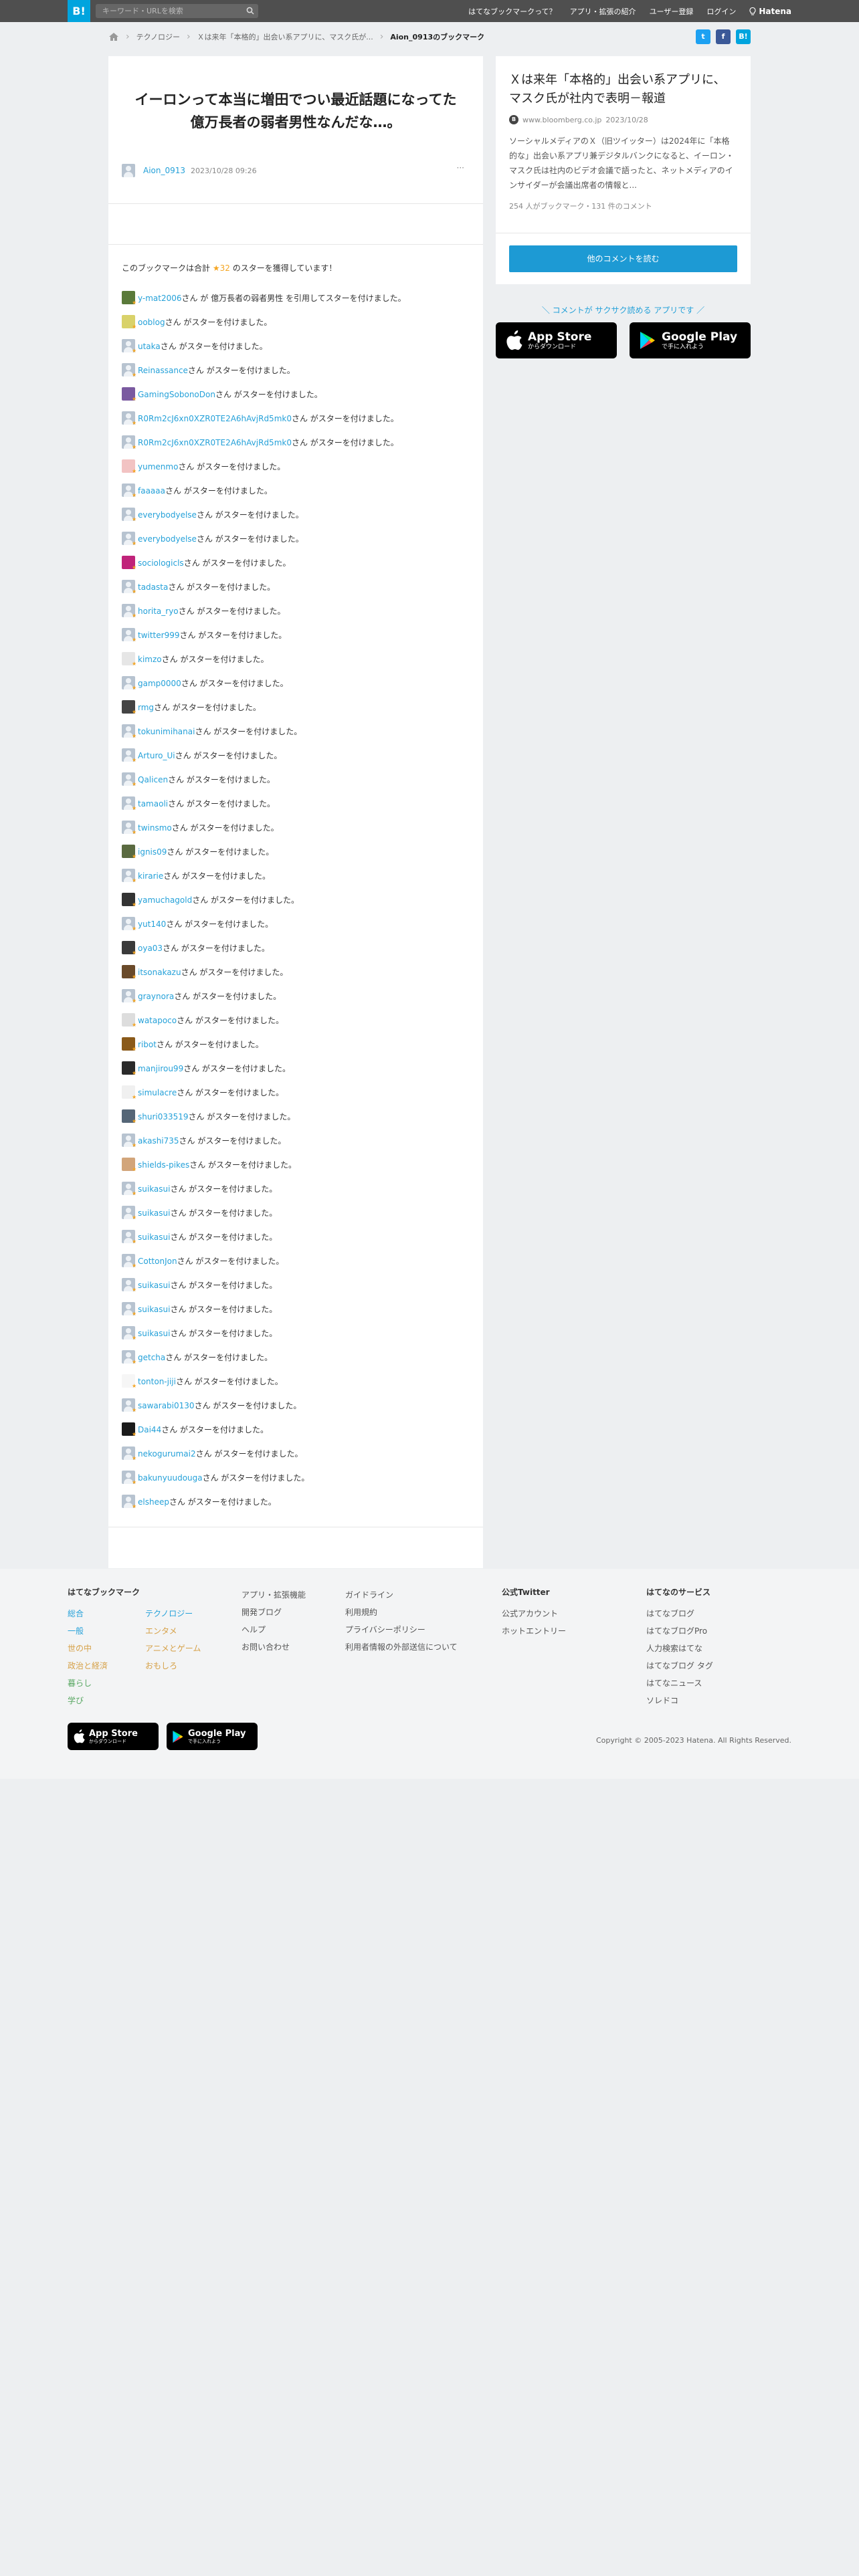 This screenshot has width=859, height=2576. What do you see at coordinates (623, 258) in the screenshot?
I see `read-comments-button: 他のコメントを読む` at bounding box center [623, 258].